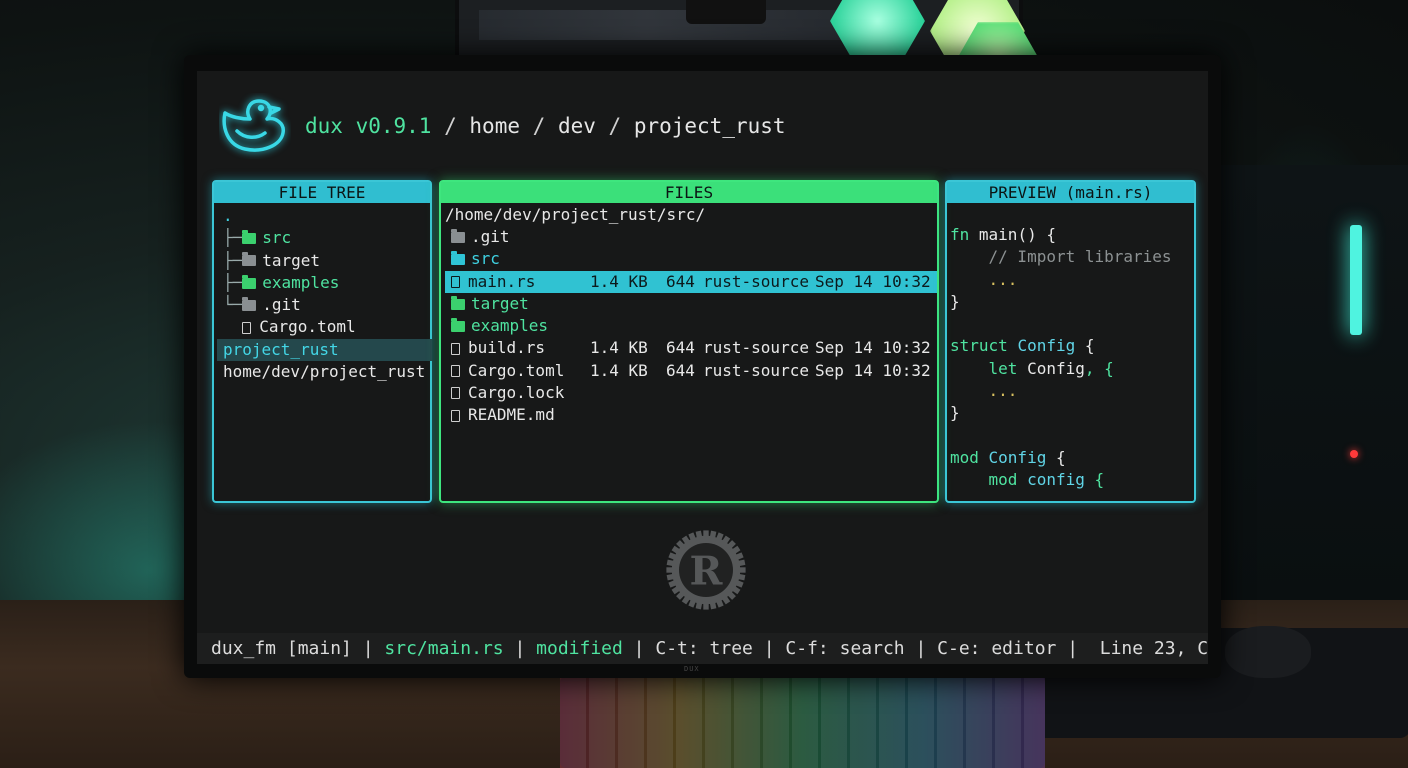 This screenshot has height=768, width=1408. What do you see at coordinates (756, 348) in the screenshot?
I see `file-type: rust-source` at bounding box center [756, 348].